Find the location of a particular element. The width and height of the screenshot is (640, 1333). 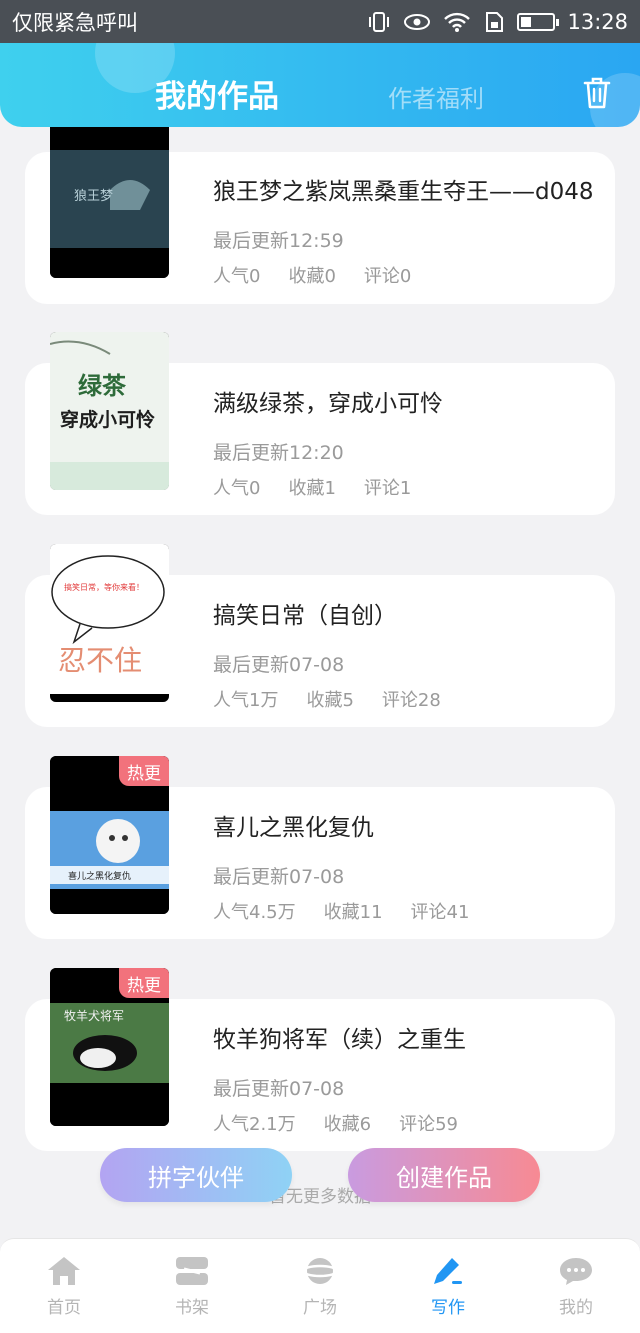

nav-item-write: 写作 is located at coordinates (448, 1286).